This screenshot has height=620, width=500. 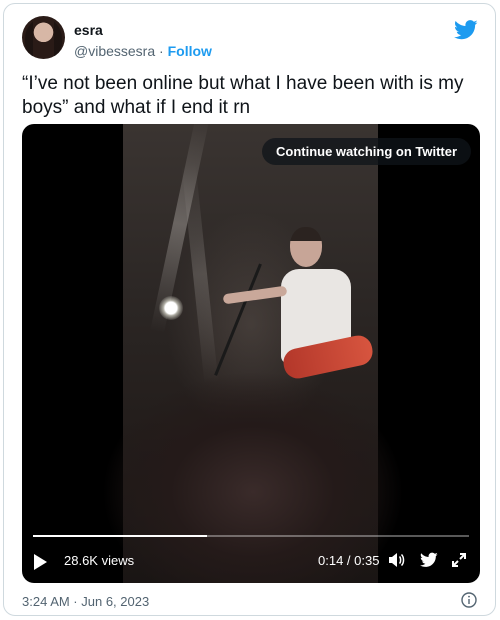 I want to click on avatar-hair, so click(x=43, y=38).